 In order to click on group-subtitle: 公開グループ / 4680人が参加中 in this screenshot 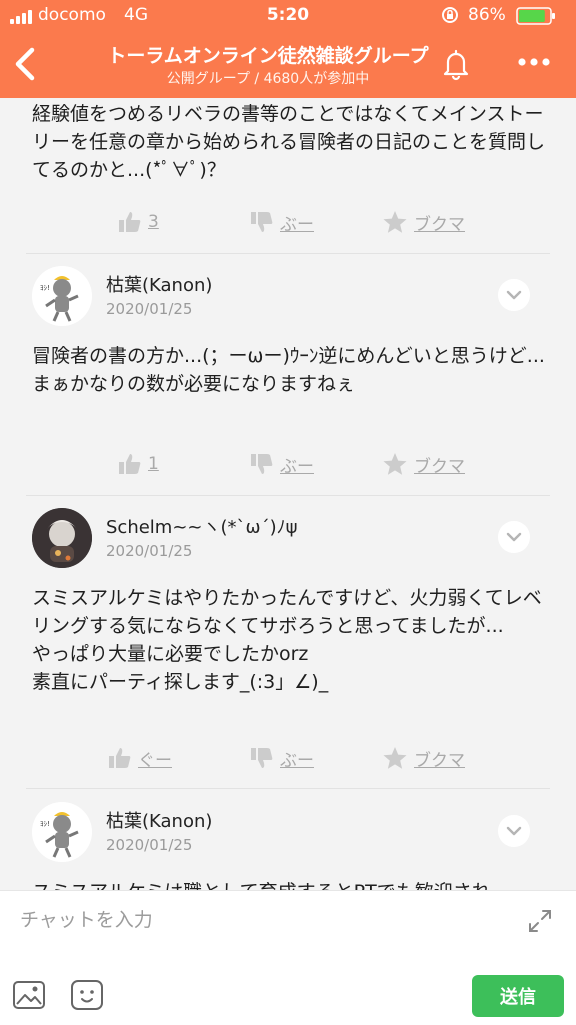, I will do `click(268, 79)`.